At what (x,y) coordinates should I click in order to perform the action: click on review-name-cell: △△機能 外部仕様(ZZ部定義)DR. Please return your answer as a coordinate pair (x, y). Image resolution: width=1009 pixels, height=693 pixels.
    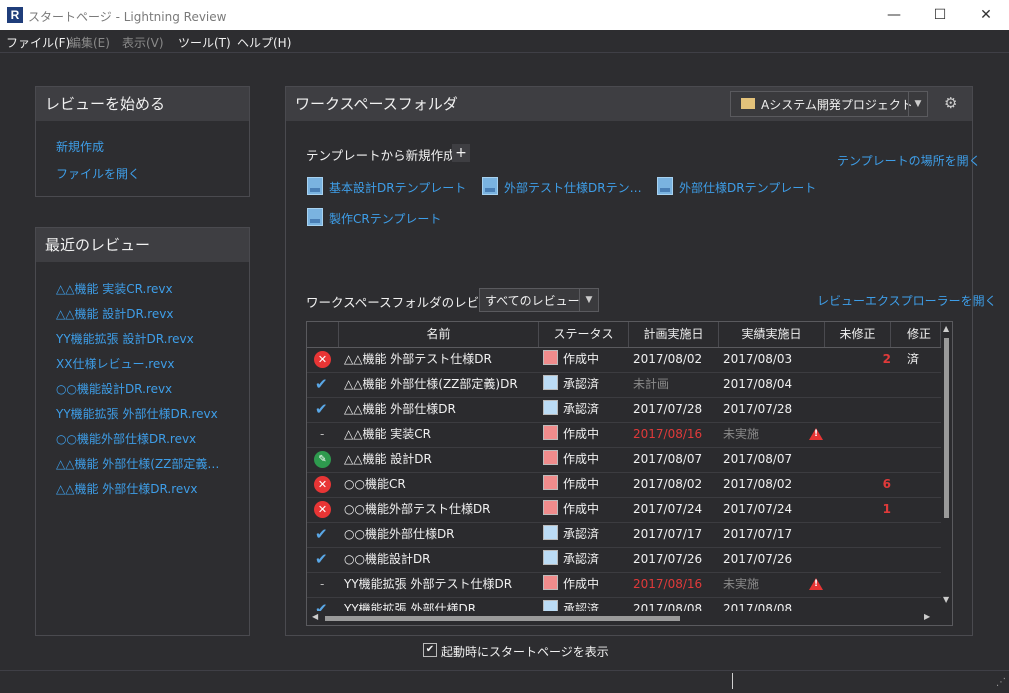
    Looking at the image, I should click on (431, 384).